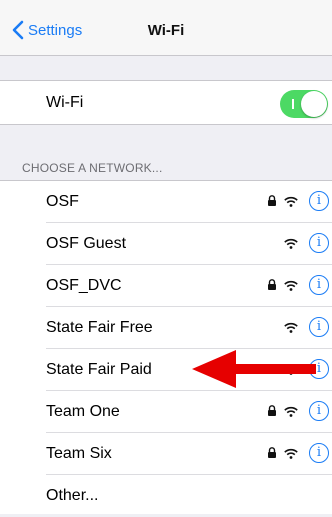  Describe the element at coordinates (166, 202) in the screenshot. I see `network-row: OSF i` at that location.